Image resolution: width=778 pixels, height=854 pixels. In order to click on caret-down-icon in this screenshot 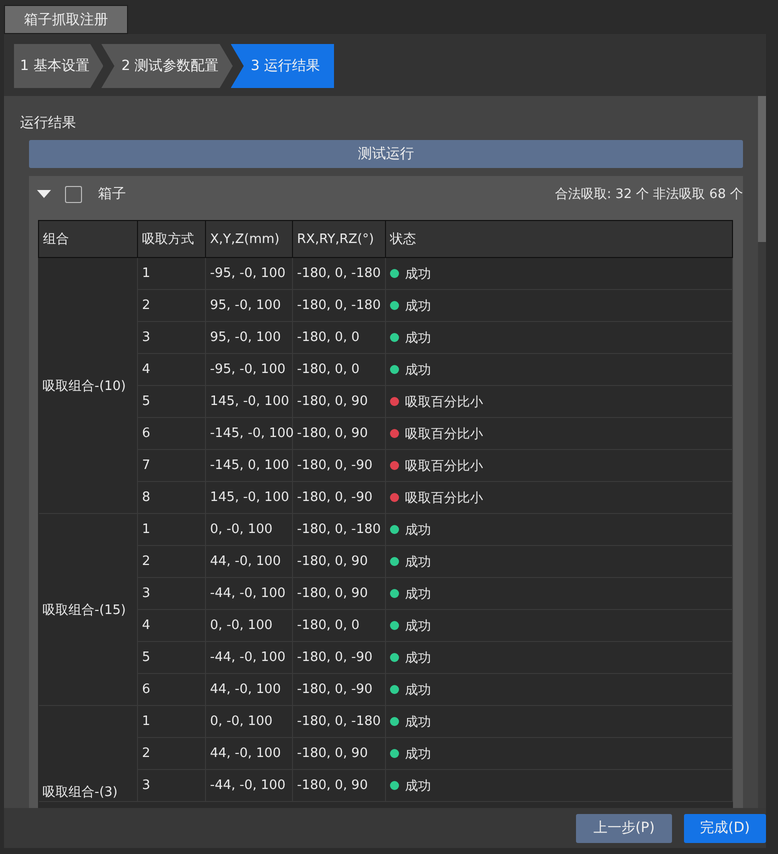, I will do `click(44, 194)`.